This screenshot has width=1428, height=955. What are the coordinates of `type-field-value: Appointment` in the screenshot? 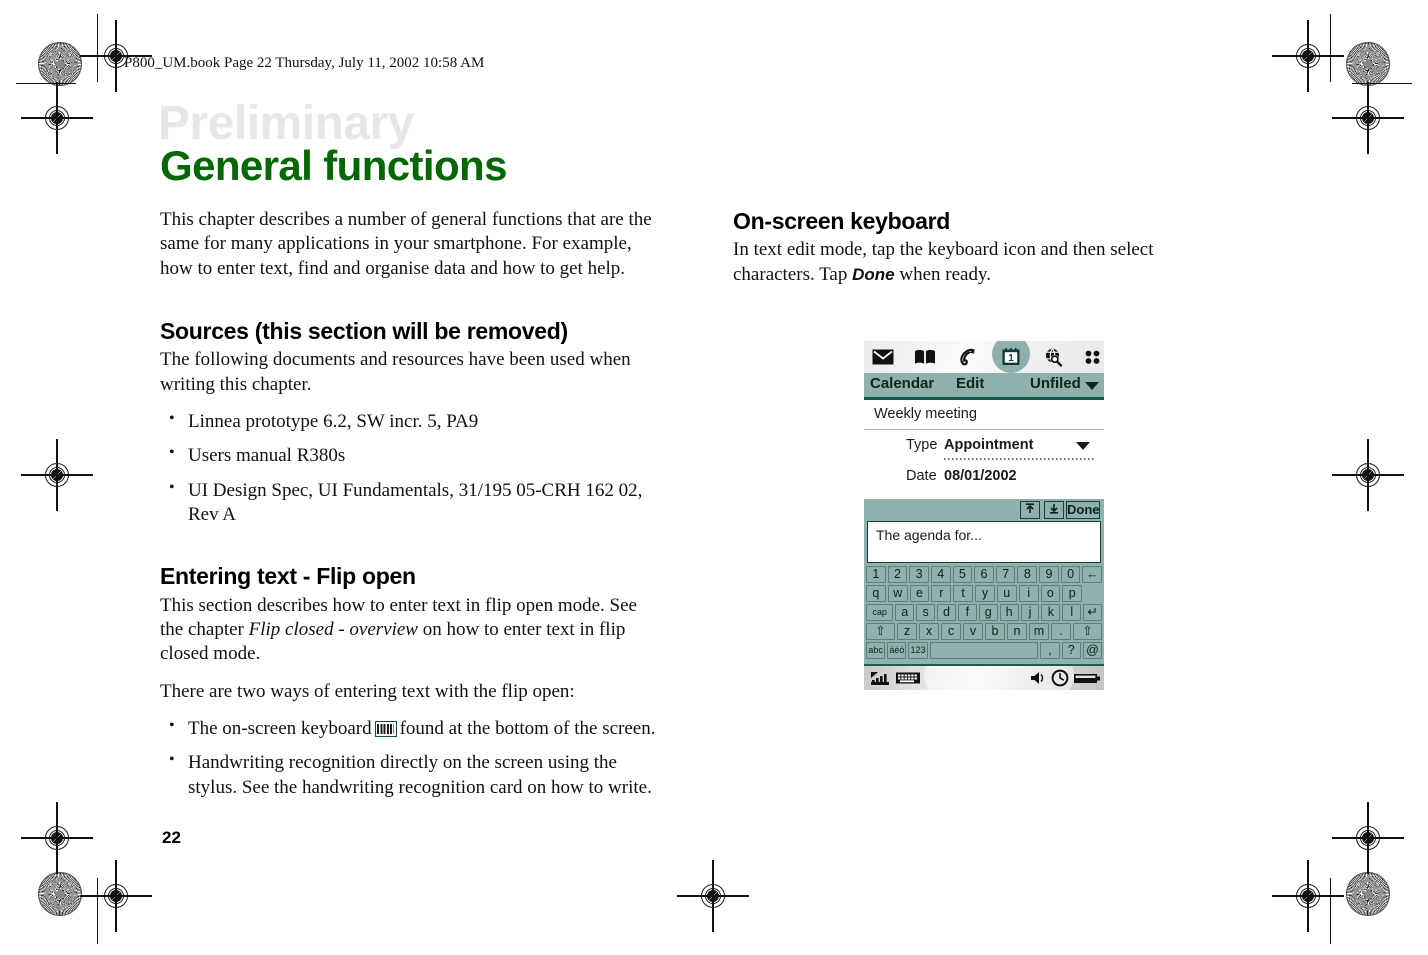 It's located at (988, 445).